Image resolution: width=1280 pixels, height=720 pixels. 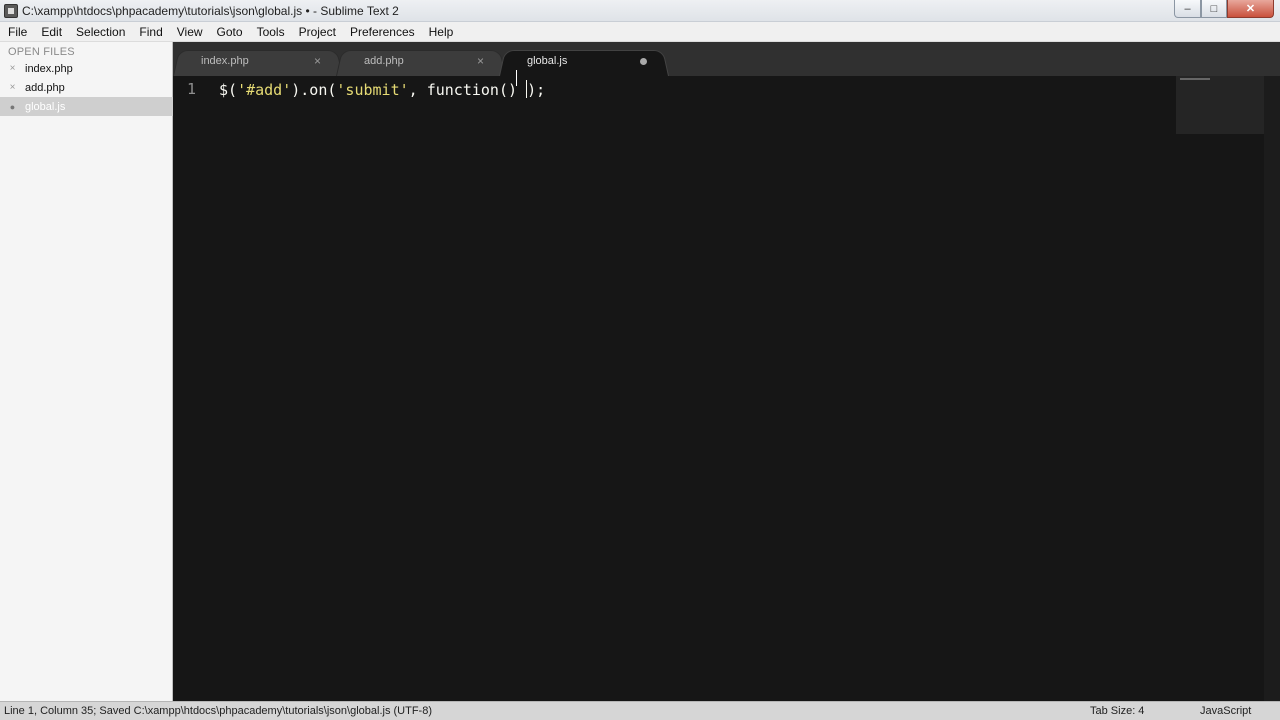 What do you see at coordinates (264, 90) in the screenshot?
I see `code-string: '#add'` at bounding box center [264, 90].